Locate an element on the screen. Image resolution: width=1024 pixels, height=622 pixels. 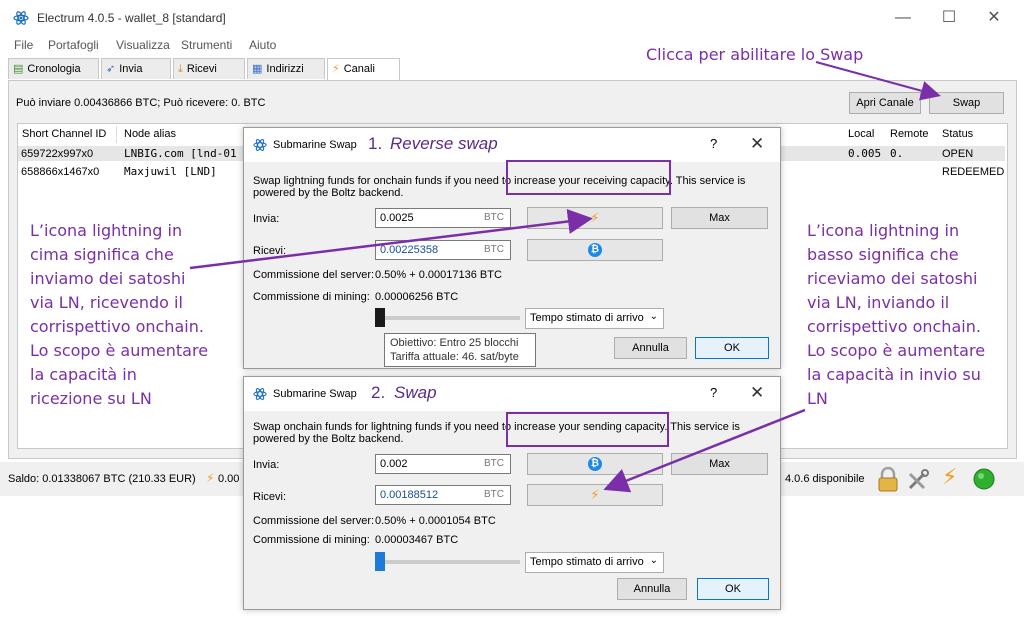
arrow-to-send-lightning-icon is located at coordinates (391, 239).